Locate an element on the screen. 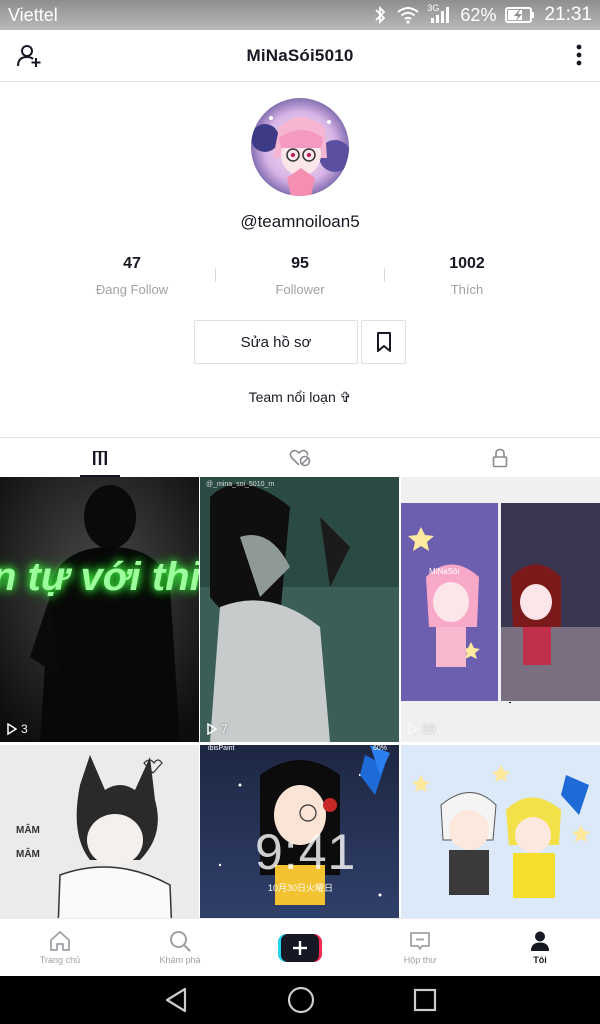  inbox-icon is located at coordinates (420, 941).